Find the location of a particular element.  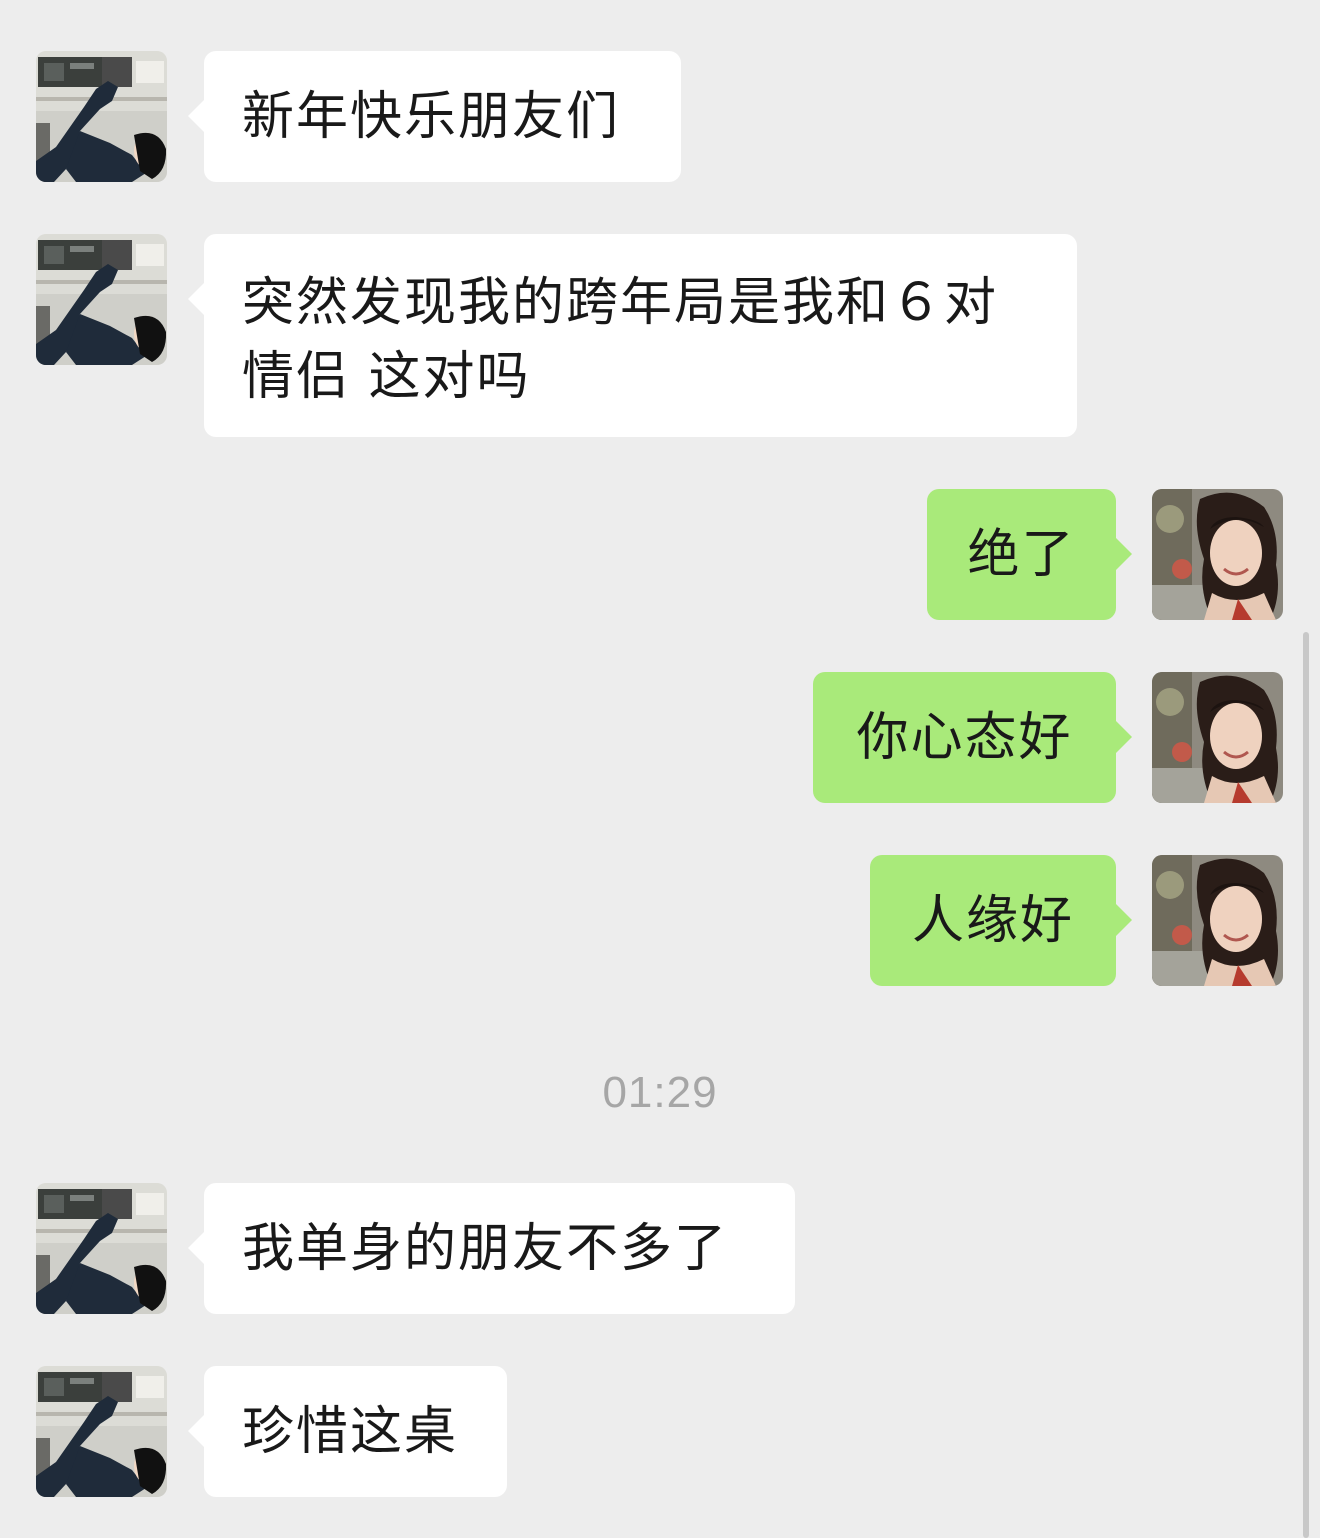

message-text: 绝了 is located at coordinates (1021, 555).